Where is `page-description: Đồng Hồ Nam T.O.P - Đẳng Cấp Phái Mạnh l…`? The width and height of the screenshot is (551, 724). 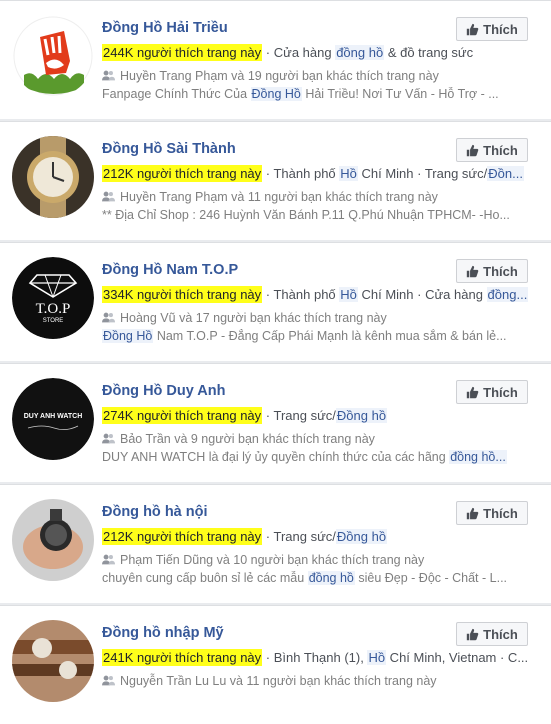 page-description: Đồng Hồ Nam T.O.P - Đẳng Cấp Phái Mạnh l… is located at coordinates (320, 337).